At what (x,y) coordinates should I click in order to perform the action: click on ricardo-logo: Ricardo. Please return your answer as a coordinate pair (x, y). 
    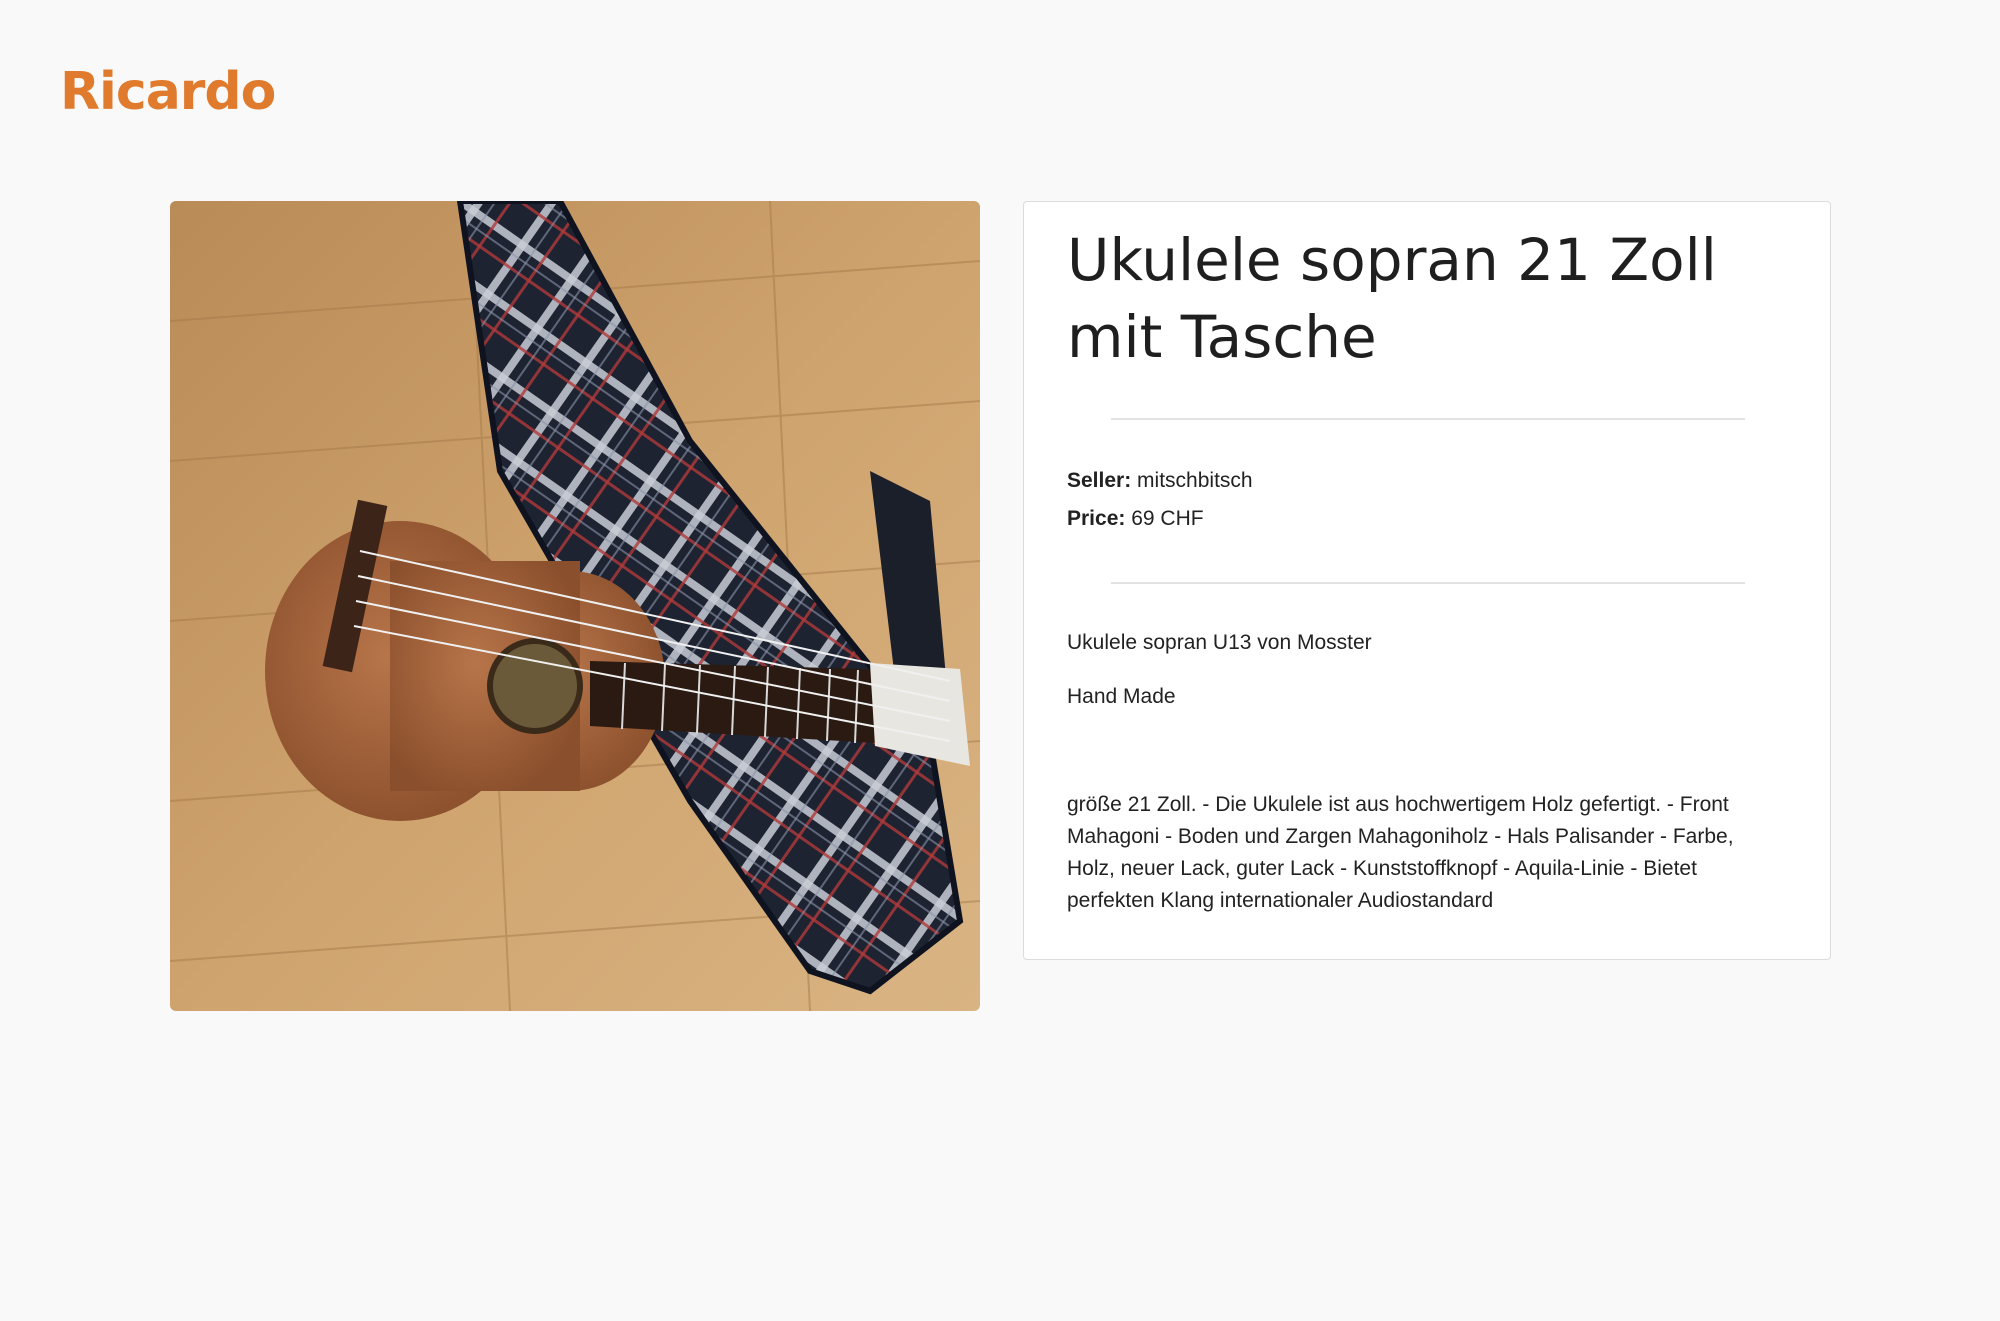
    Looking at the image, I should click on (168, 92).